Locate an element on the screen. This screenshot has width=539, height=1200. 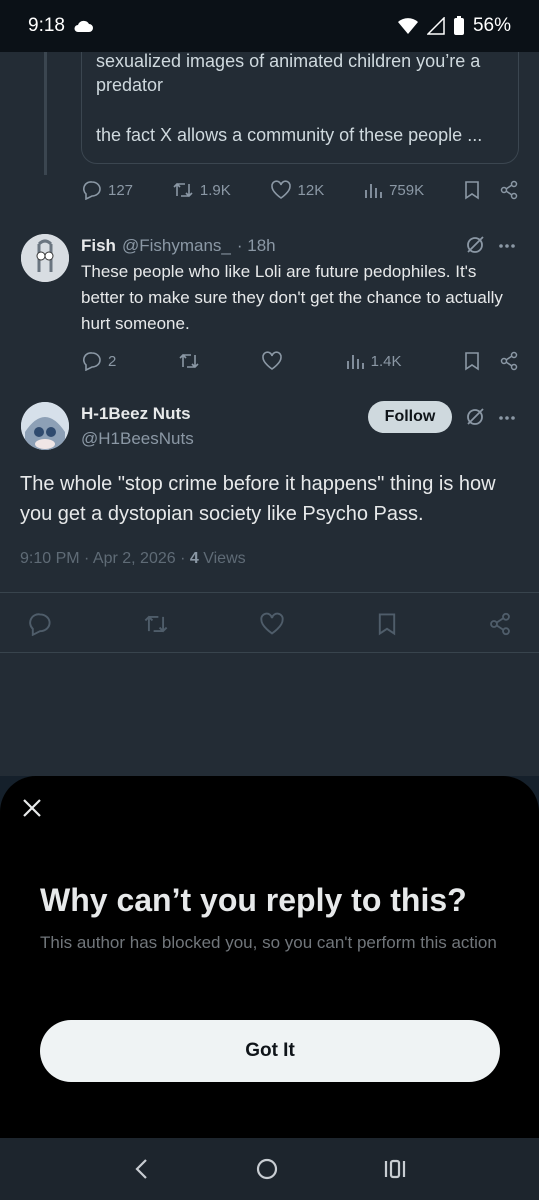
like-button: 12K is located at coordinates (297, 190).